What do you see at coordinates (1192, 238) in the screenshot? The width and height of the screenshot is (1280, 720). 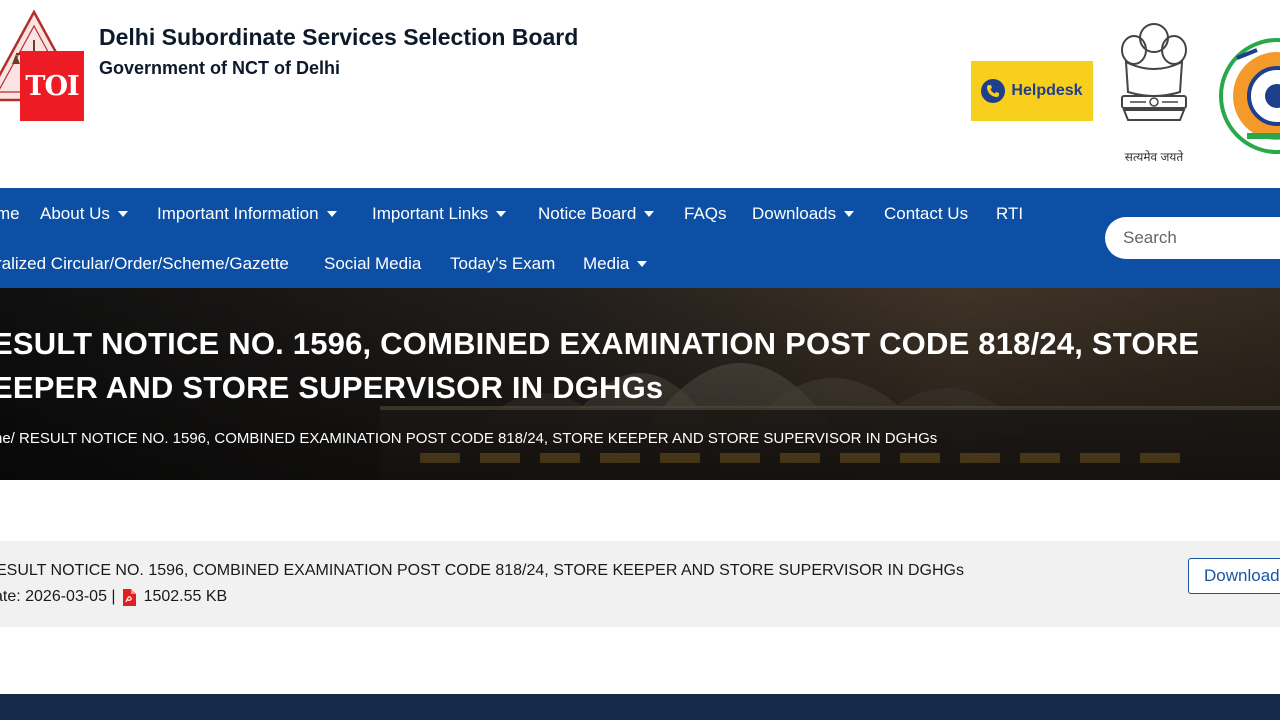 I see `search-input` at bounding box center [1192, 238].